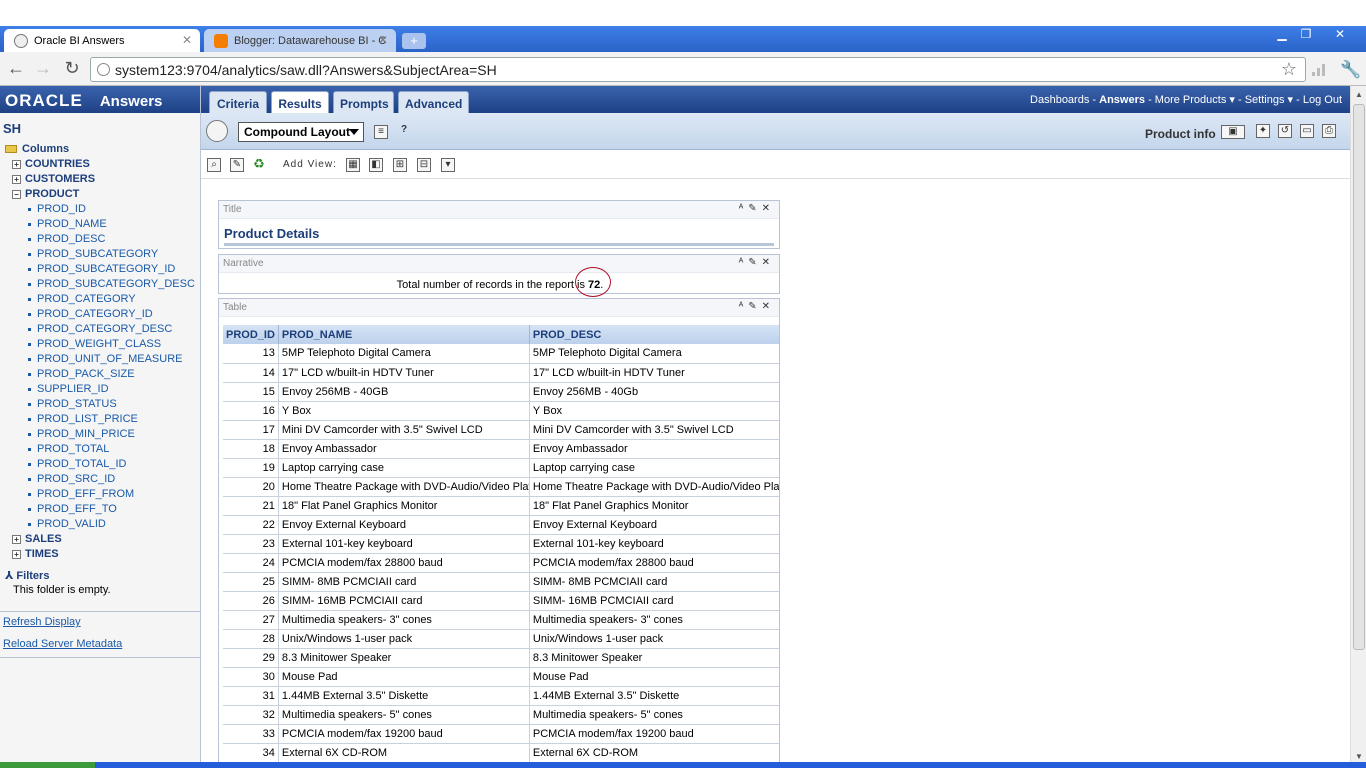 This screenshot has height=768, width=1366. I want to click on column-item: PROD_NAME, so click(67, 224).